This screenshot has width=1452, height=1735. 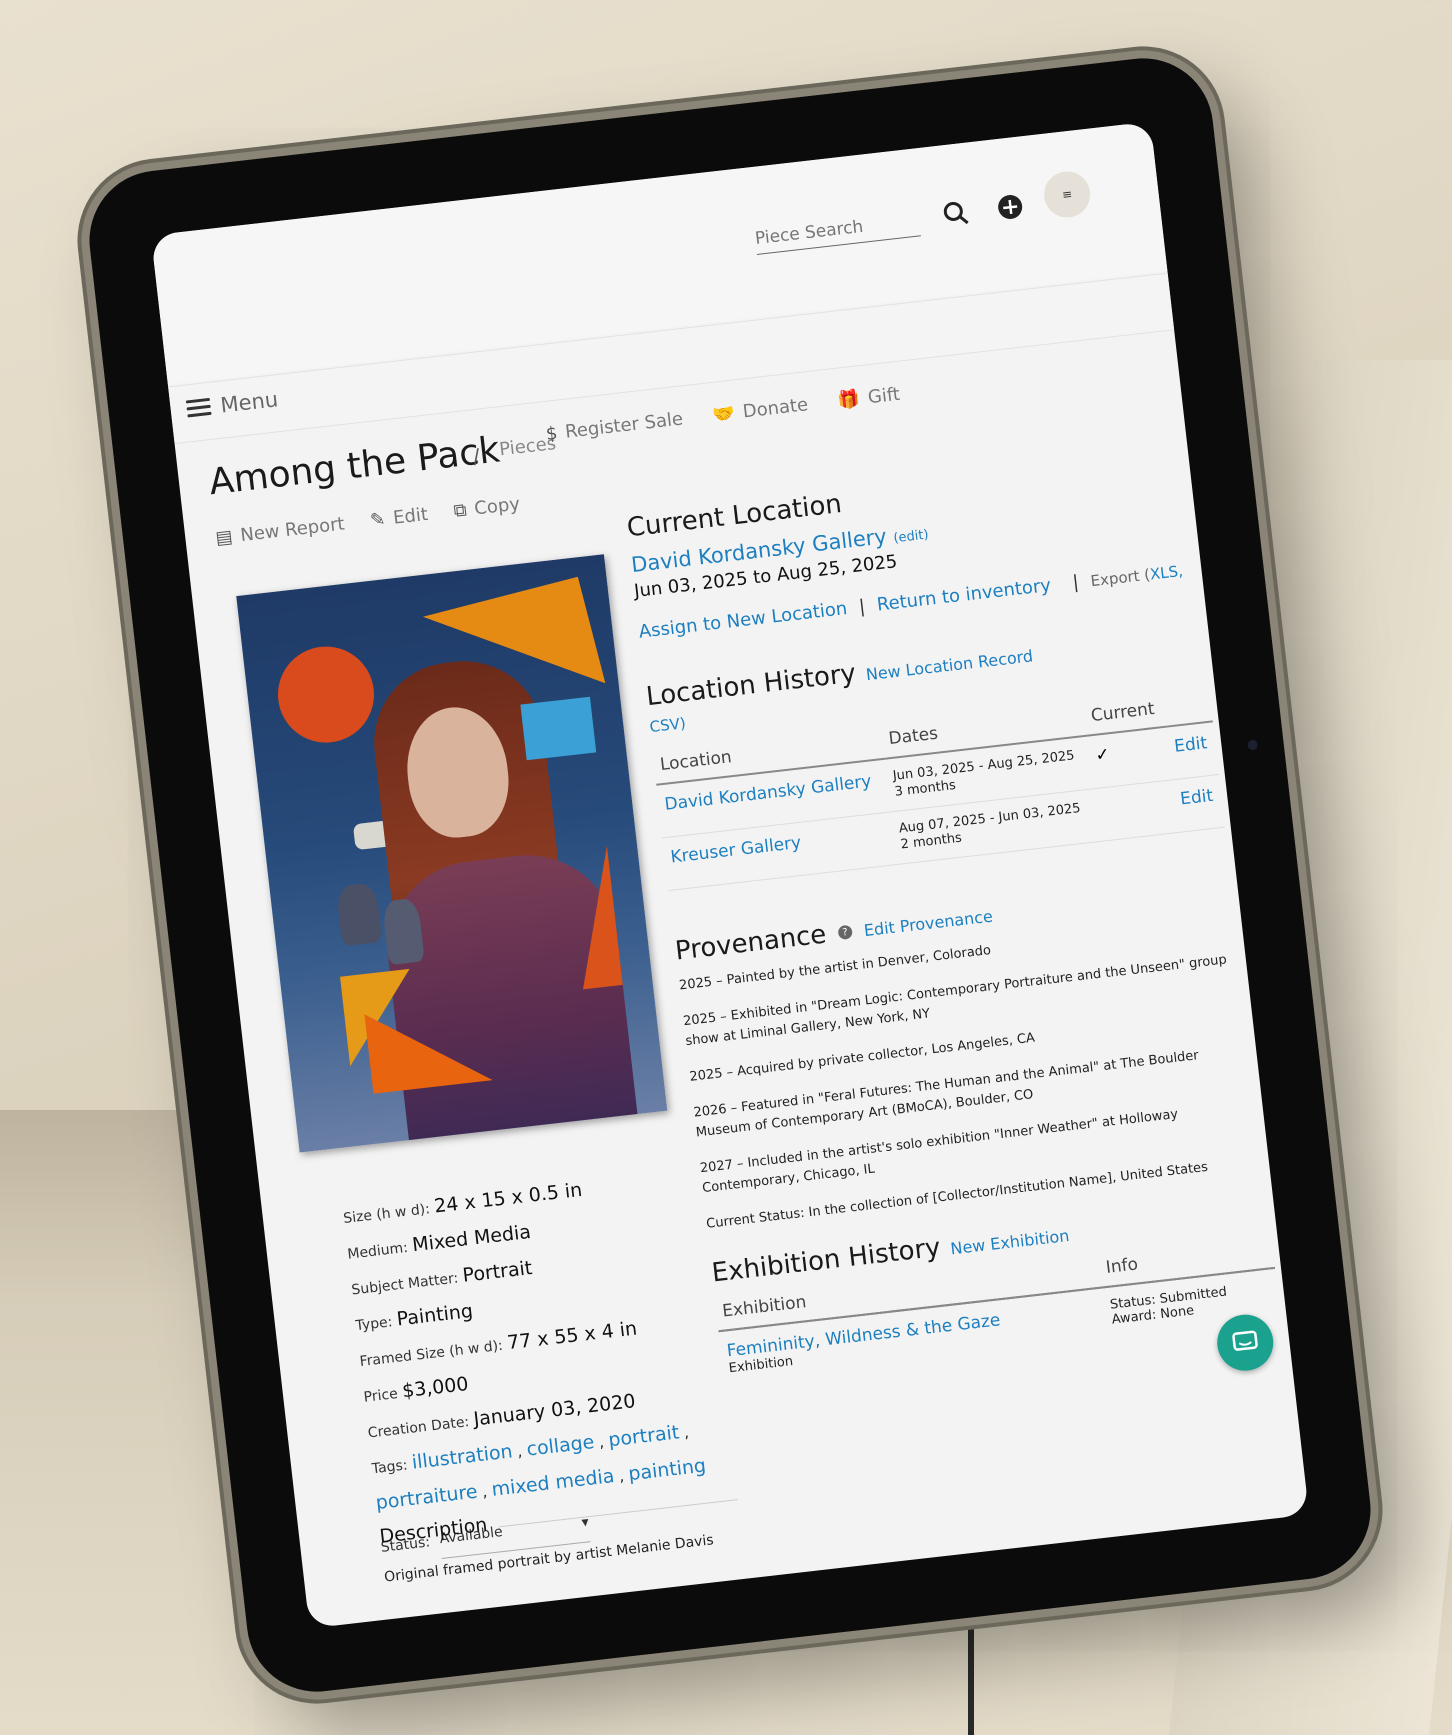 I want to click on copy-icon: ⧉, so click(x=460, y=510).